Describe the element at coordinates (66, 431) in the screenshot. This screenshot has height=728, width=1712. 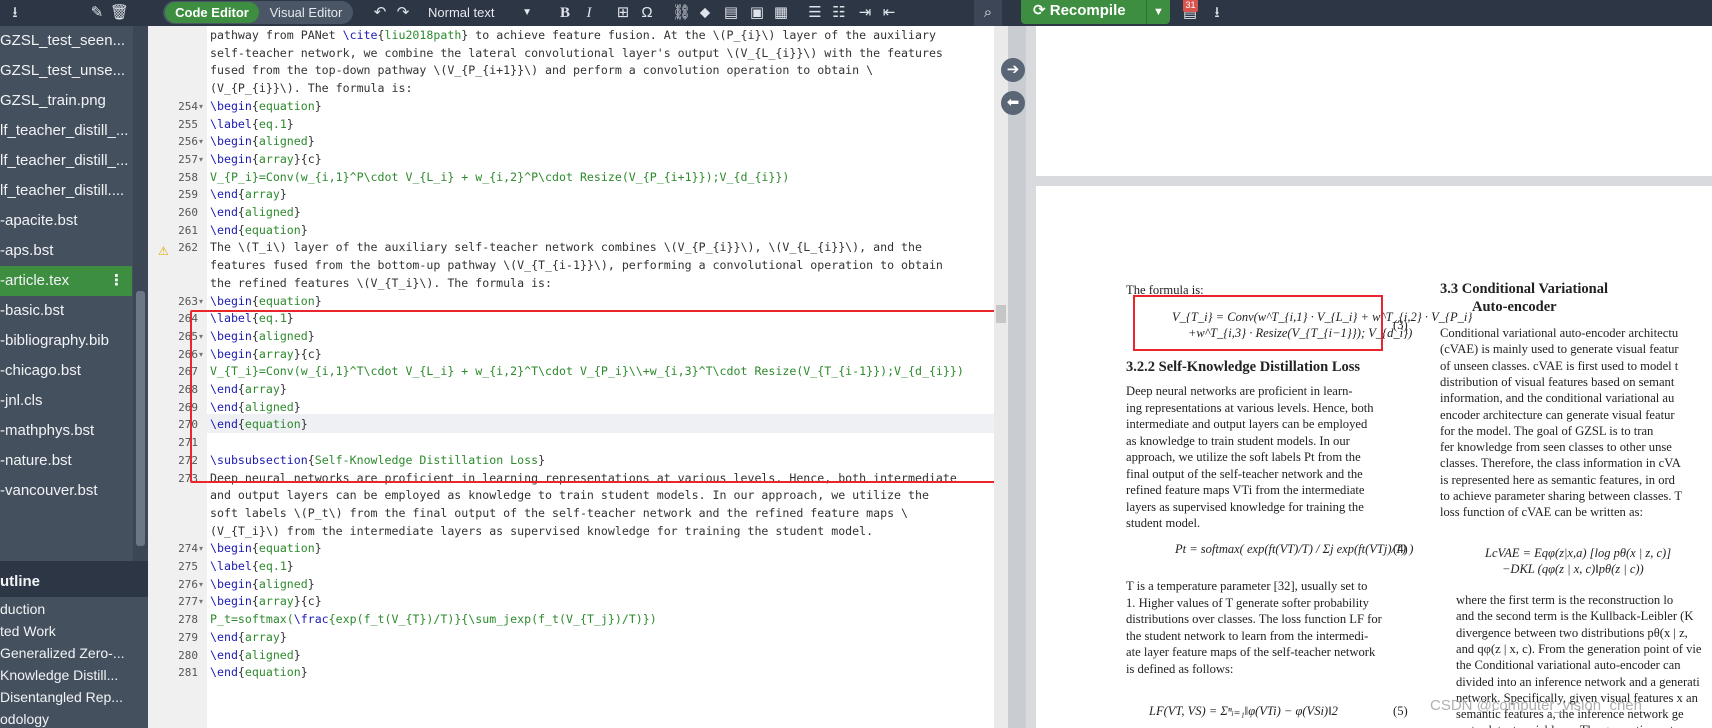
I see `file-item: -mathphys.bst` at that location.